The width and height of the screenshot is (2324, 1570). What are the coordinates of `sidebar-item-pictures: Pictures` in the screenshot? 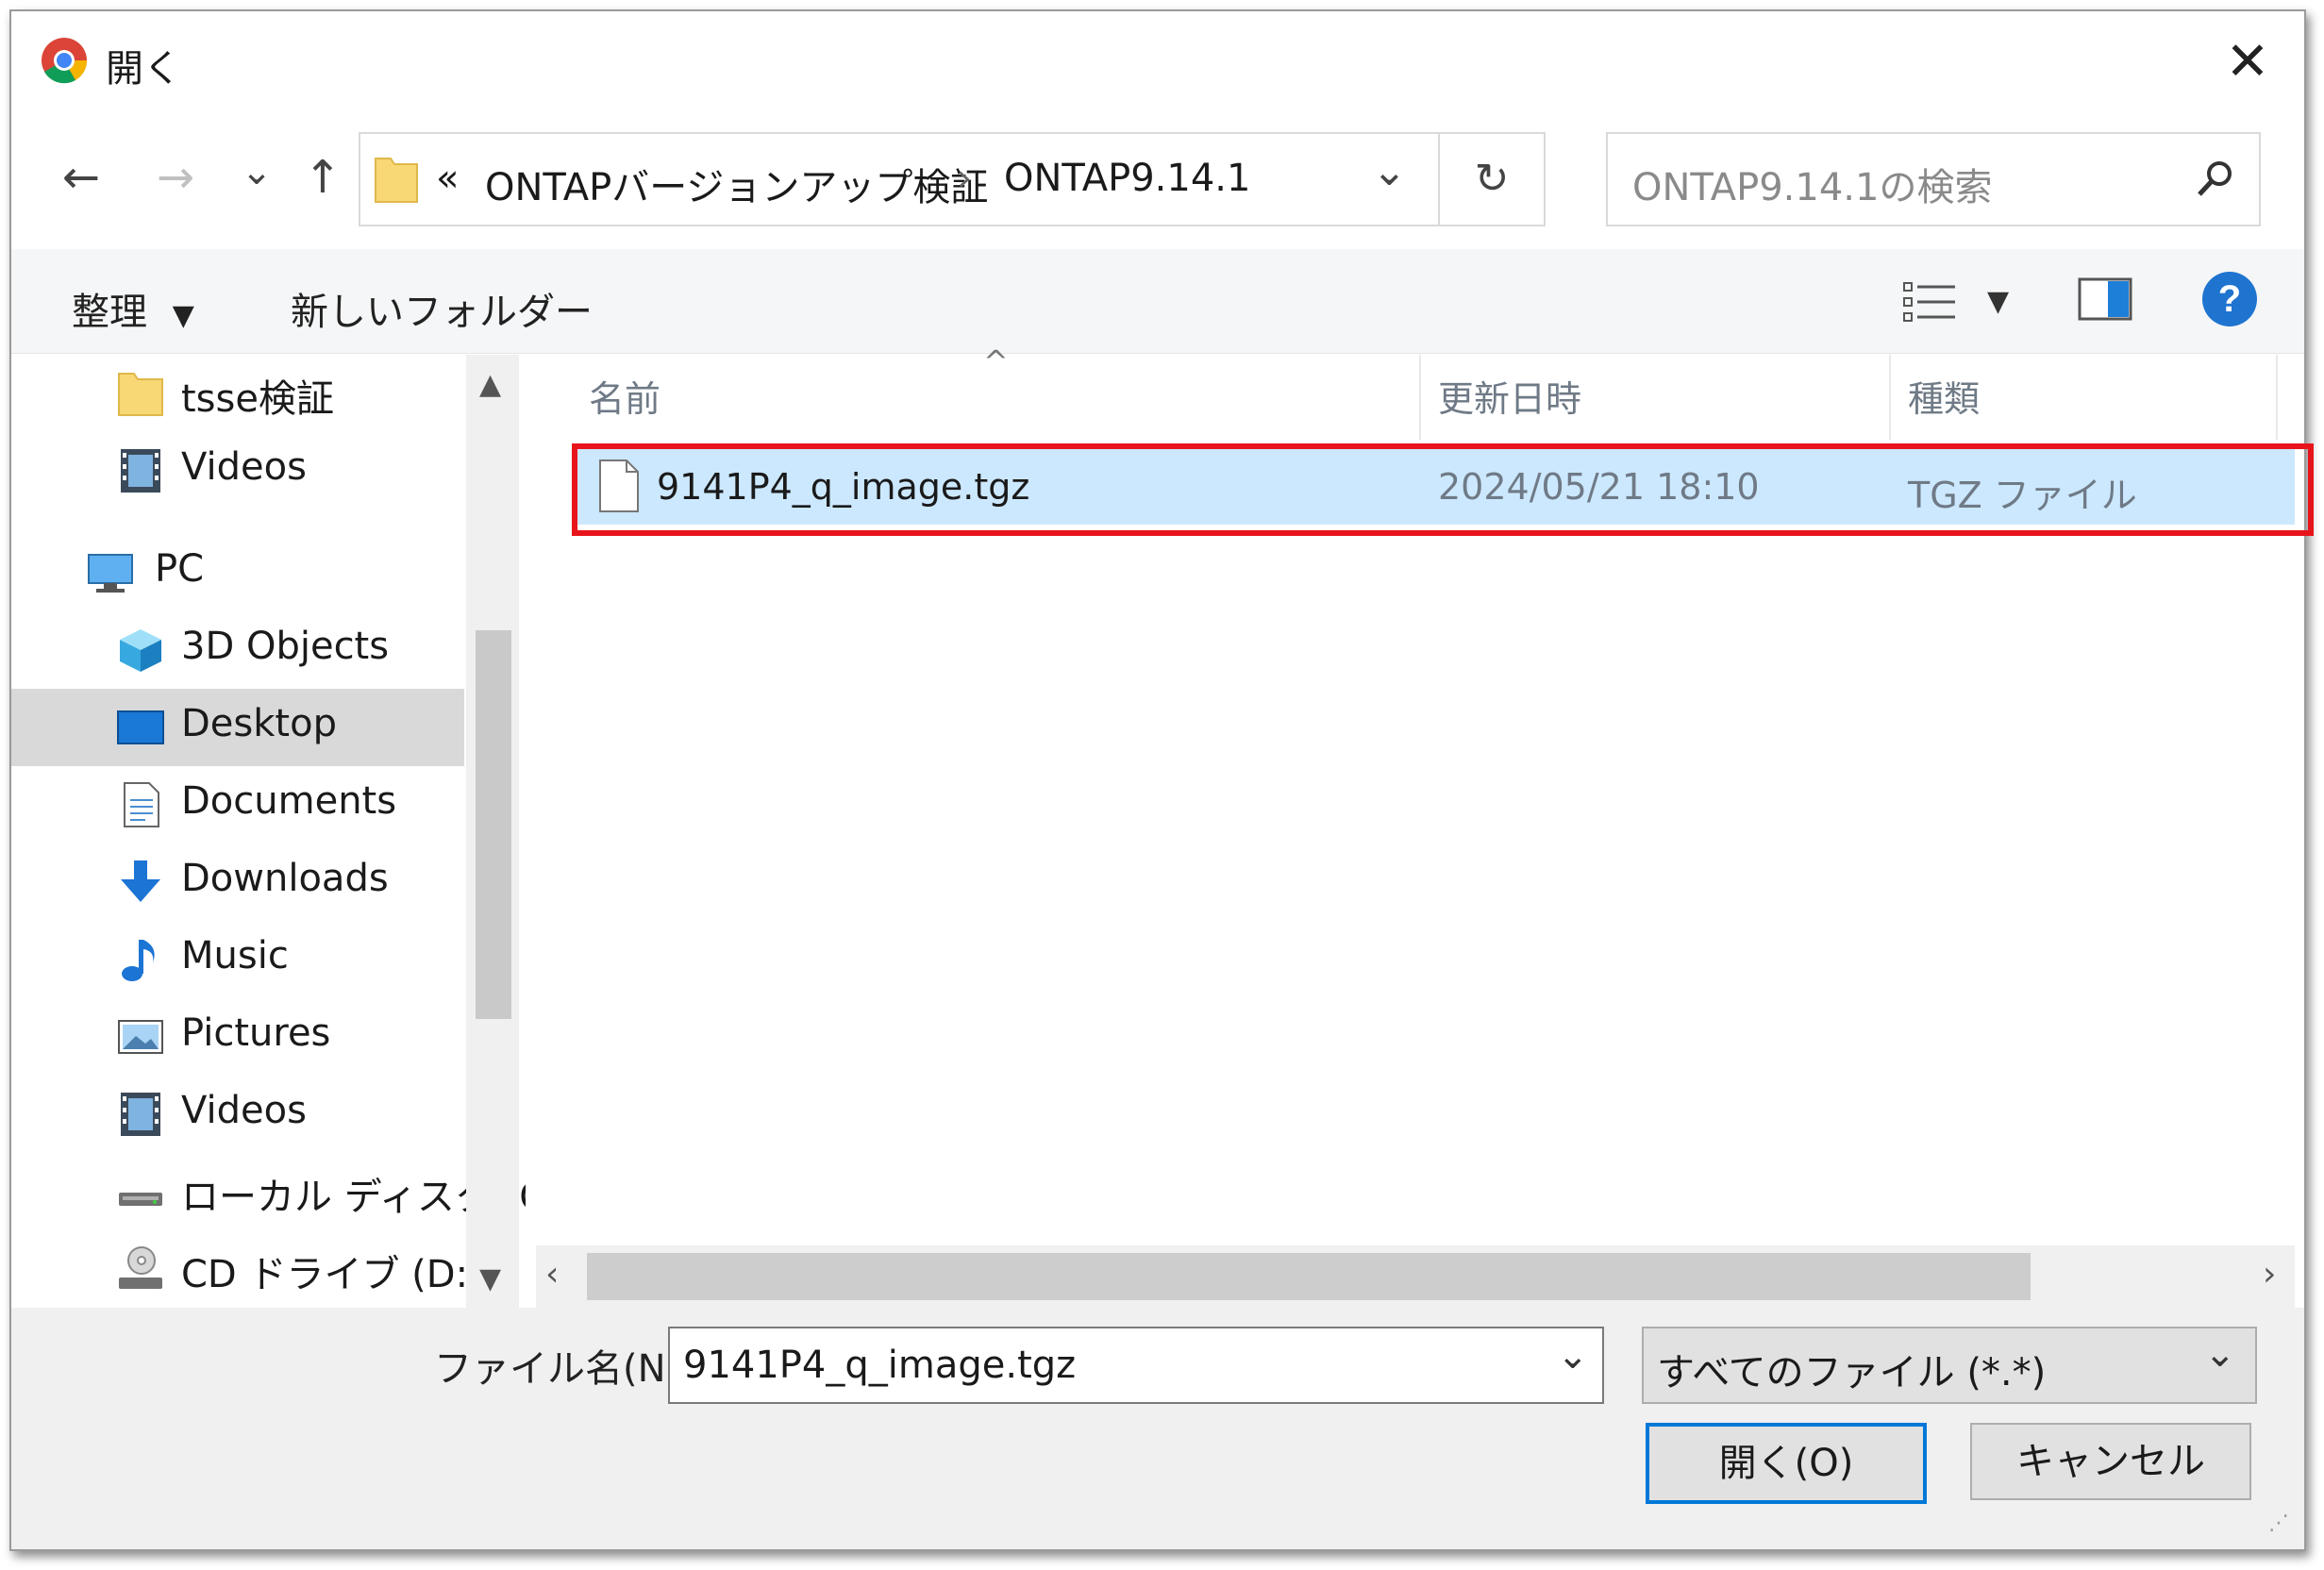 It's located at (237, 1037).